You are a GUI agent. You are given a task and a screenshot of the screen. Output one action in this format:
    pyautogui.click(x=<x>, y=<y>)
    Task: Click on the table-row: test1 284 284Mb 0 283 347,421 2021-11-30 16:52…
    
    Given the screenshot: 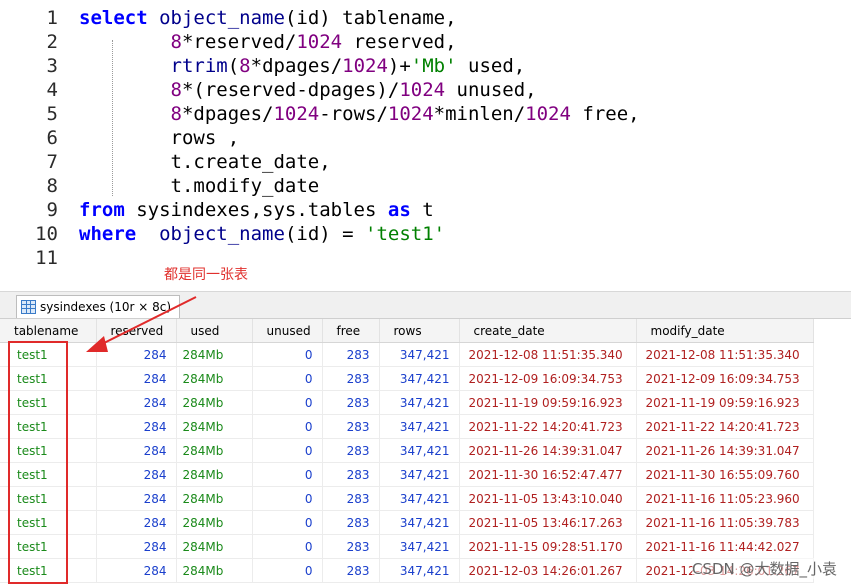 What is the action you would take?
    pyautogui.click(x=407, y=474)
    